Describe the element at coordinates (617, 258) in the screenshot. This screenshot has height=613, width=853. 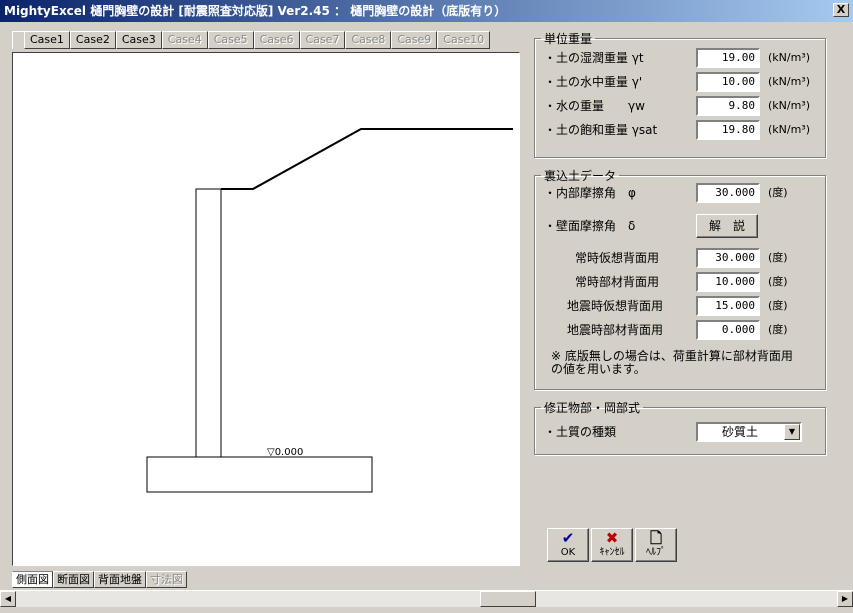
I see `normal-virtual-label: 常時仮想背面用` at that location.